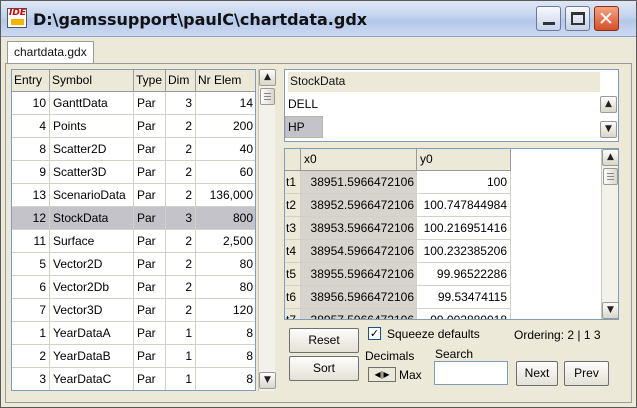  I want to click on sort-button: Sort, so click(324, 368).